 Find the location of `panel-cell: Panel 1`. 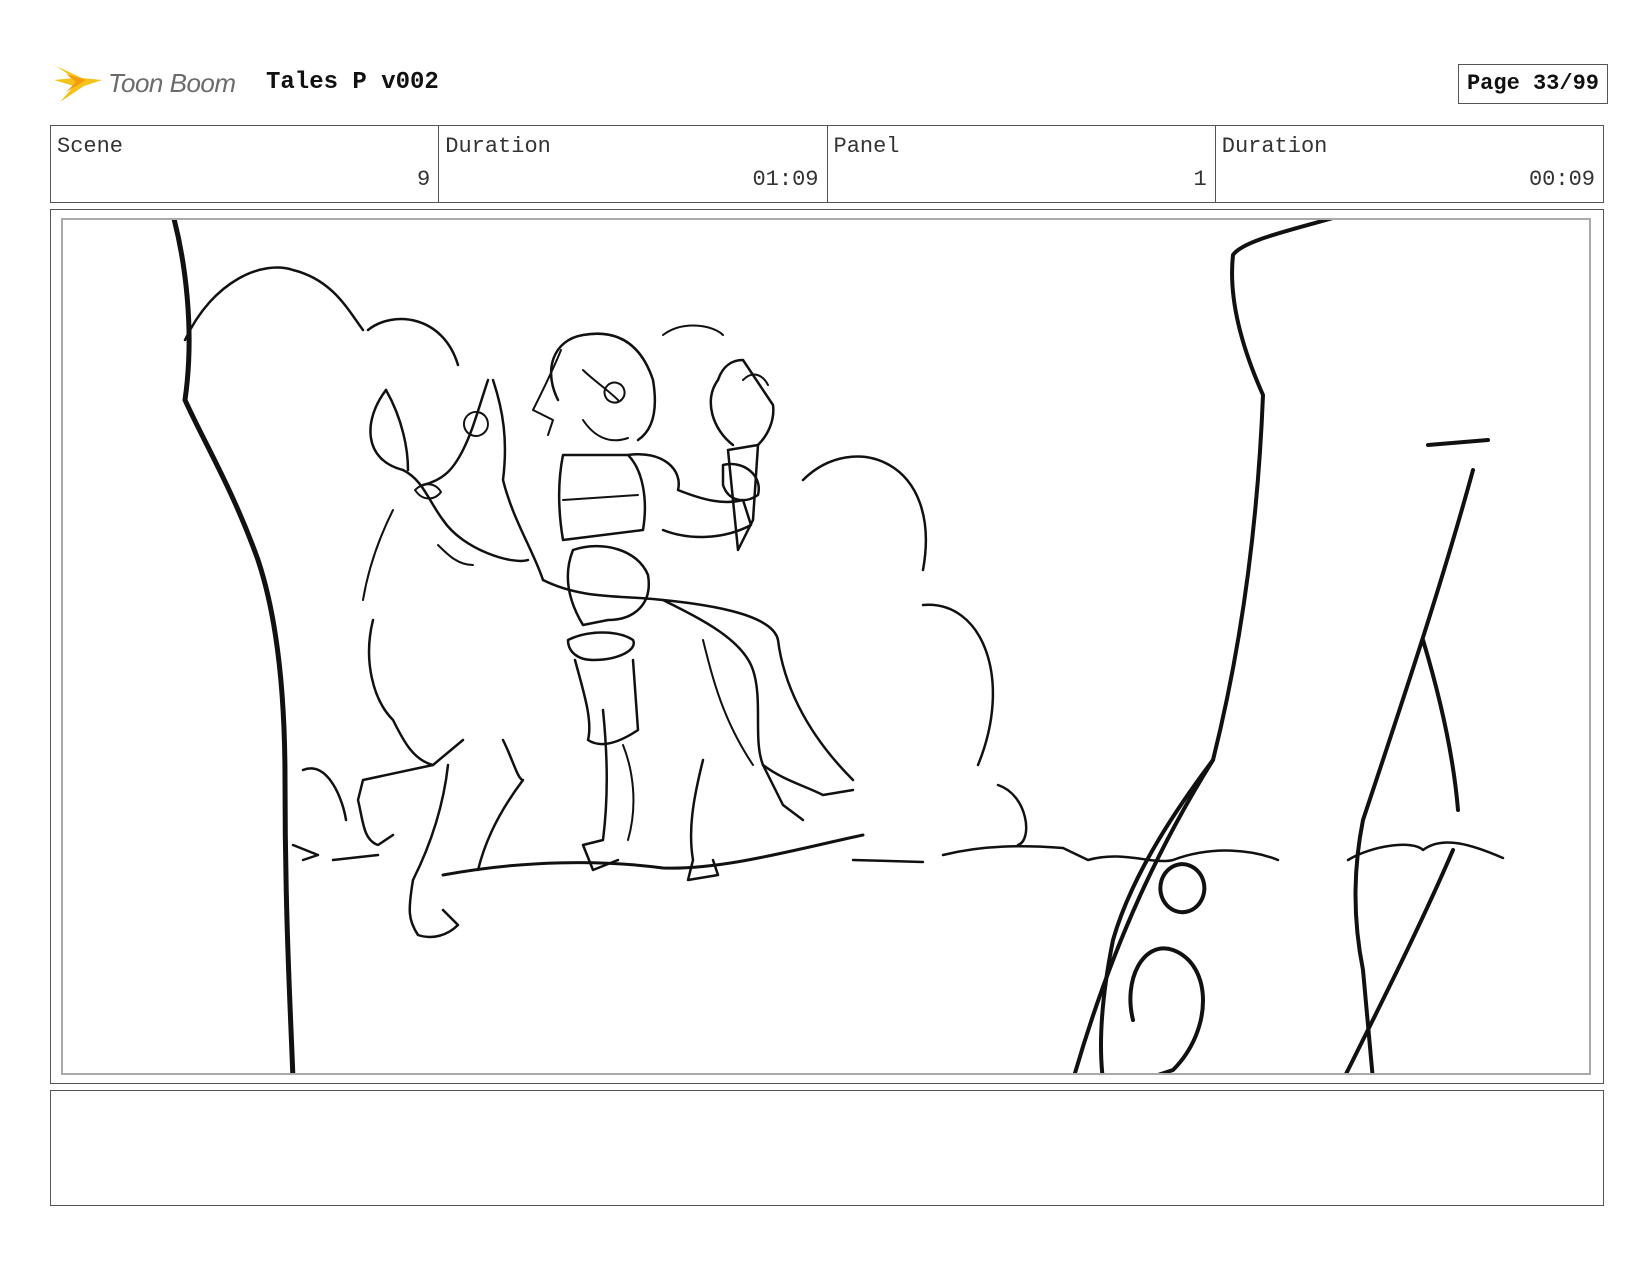

panel-cell: Panel 1 is located at coordinates (1022, 164).